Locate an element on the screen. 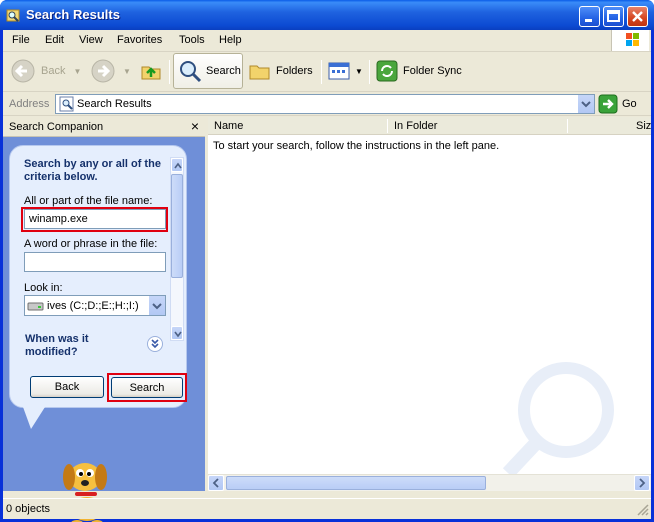 The height and width of the screenshot is (522, 654). folder-sync-button: Folder Sync is located at coordinates (418, 71).